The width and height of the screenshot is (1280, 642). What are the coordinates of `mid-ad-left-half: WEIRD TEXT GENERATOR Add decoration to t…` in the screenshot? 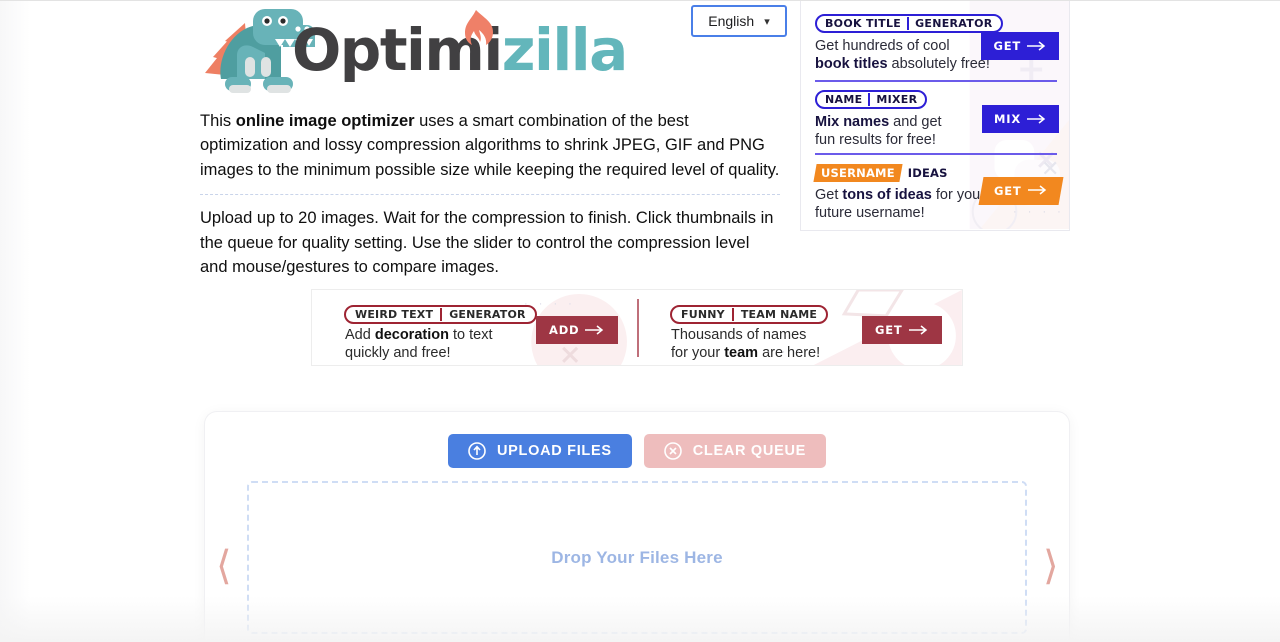 It's located at (475, 327).